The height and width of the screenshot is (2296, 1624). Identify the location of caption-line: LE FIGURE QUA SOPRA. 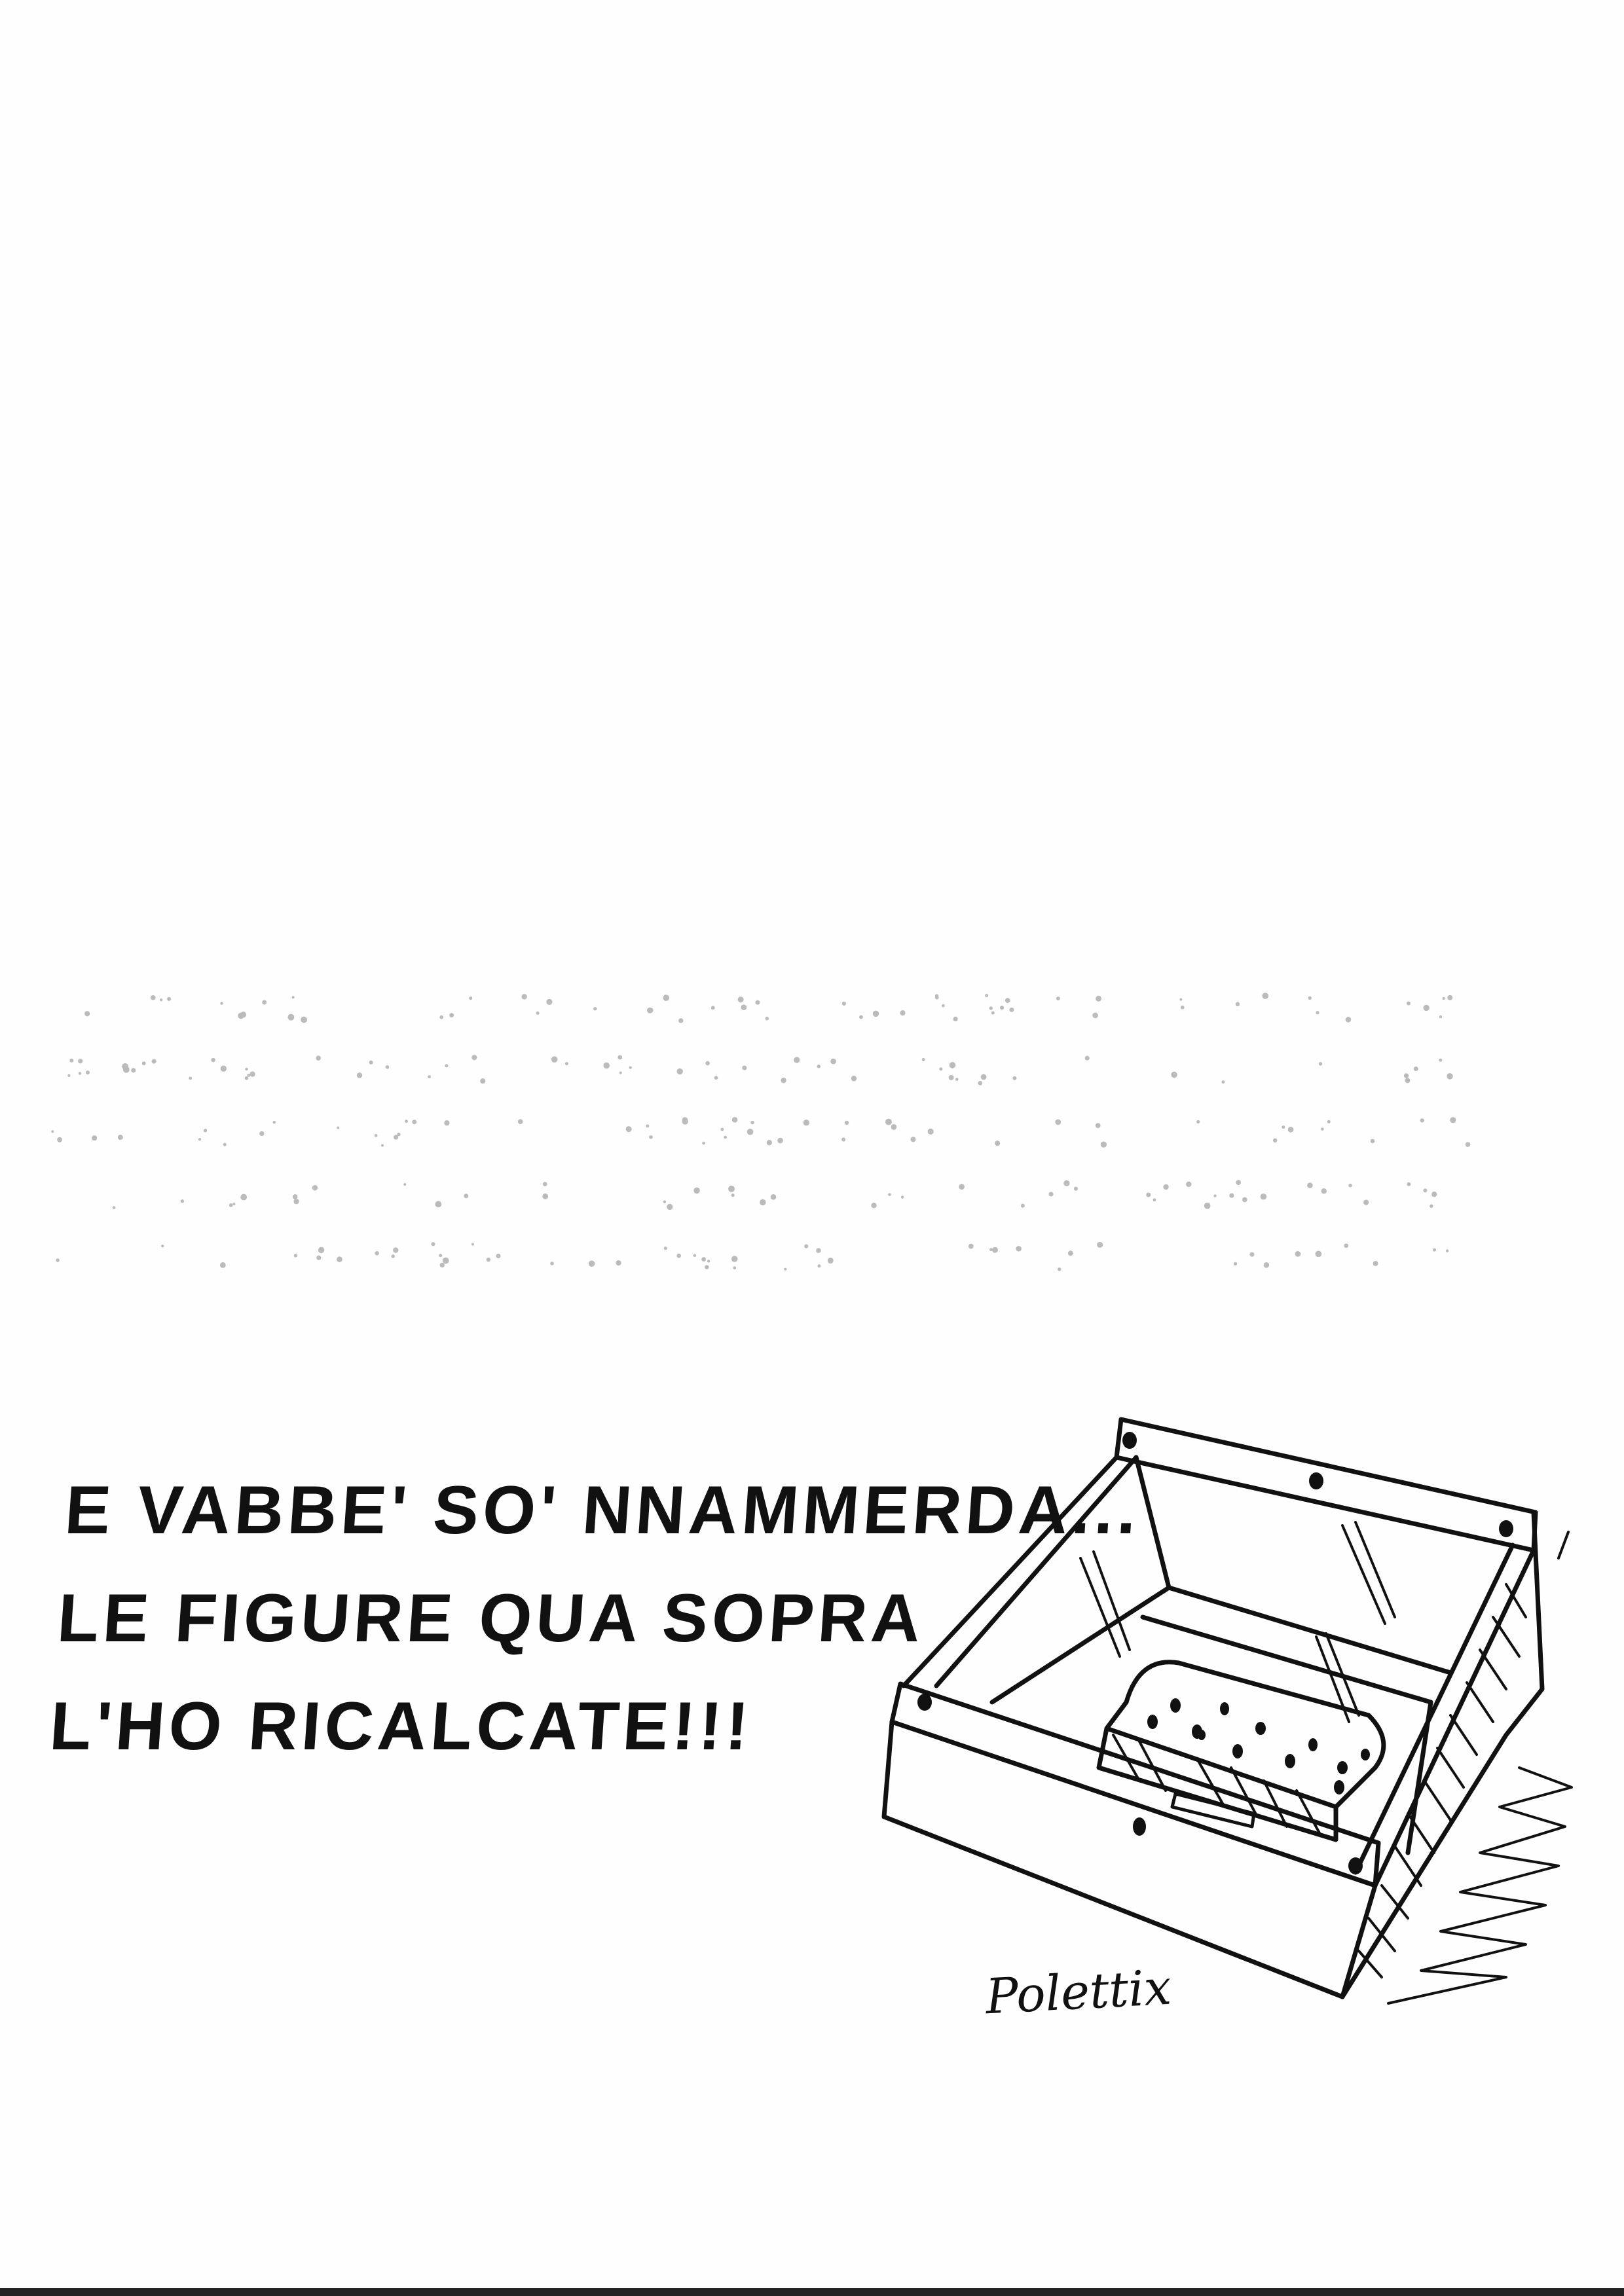
(490, 1618).